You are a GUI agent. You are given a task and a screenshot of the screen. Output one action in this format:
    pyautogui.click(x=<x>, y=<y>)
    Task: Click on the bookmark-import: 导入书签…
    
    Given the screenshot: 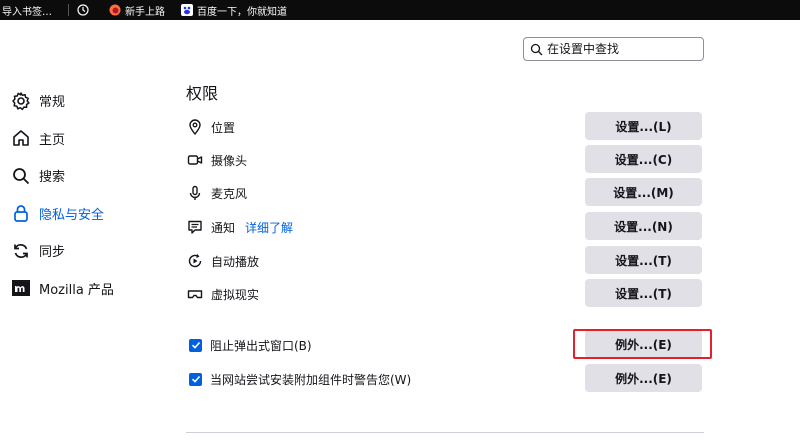 What is the action you would take?
    pyautogui.click(x=27, y=10)
    